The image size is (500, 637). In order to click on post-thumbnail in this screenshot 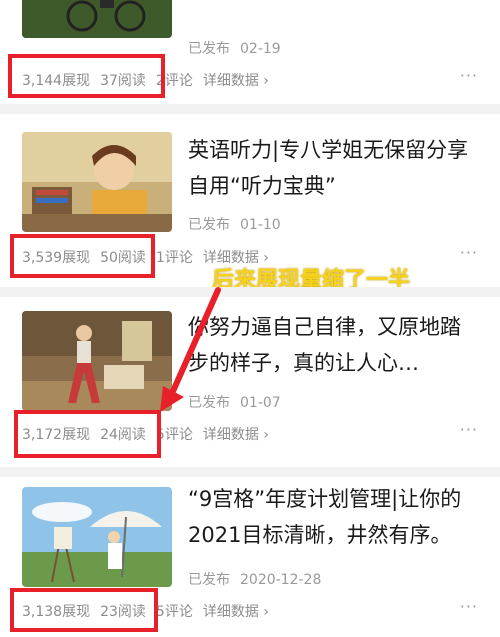, I will do `click(97, 537)`.